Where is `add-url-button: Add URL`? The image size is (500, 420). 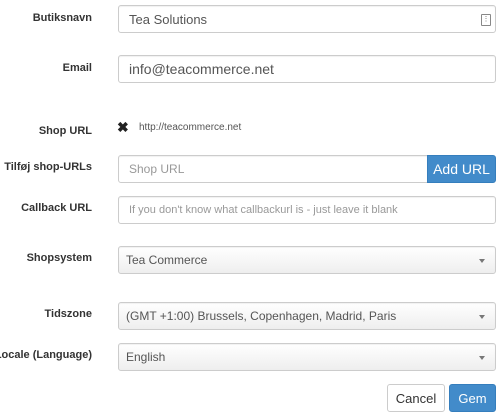 add-url-button: Add URL is located at coordinates (461, 169).